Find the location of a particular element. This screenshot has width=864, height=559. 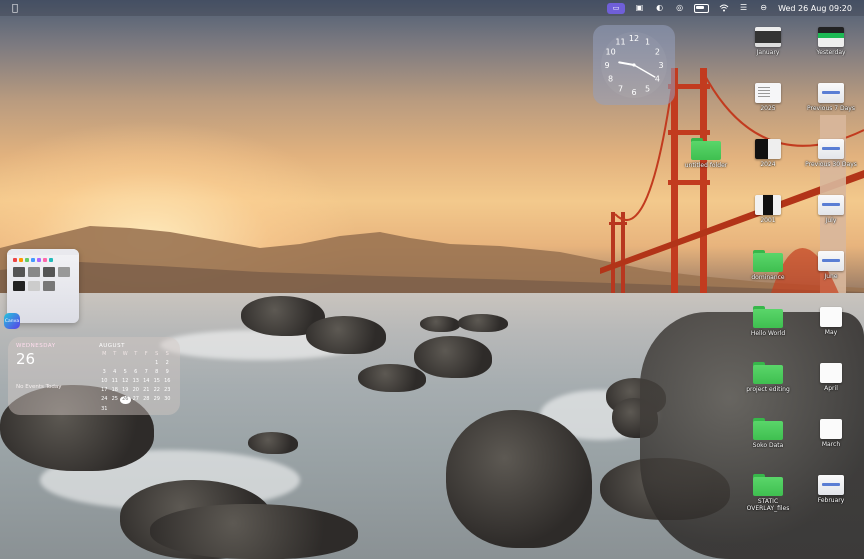

calendar-day: 9 is located at coordinates (167, 372).